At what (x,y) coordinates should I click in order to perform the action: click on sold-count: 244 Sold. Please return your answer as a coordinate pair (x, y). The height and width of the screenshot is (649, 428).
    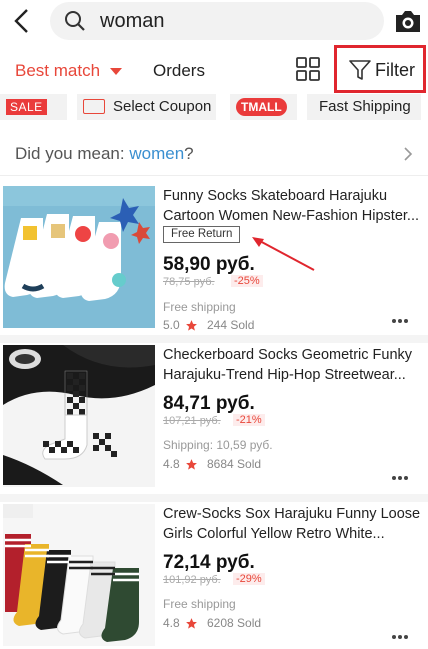
    Looking at the image, I should click on (231, 325).